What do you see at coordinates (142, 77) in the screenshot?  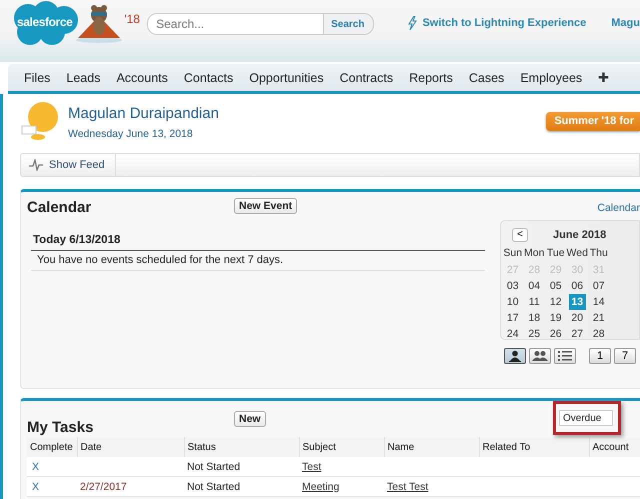 I see `nav-tab: Accounts` at bounding box center [142, 77].